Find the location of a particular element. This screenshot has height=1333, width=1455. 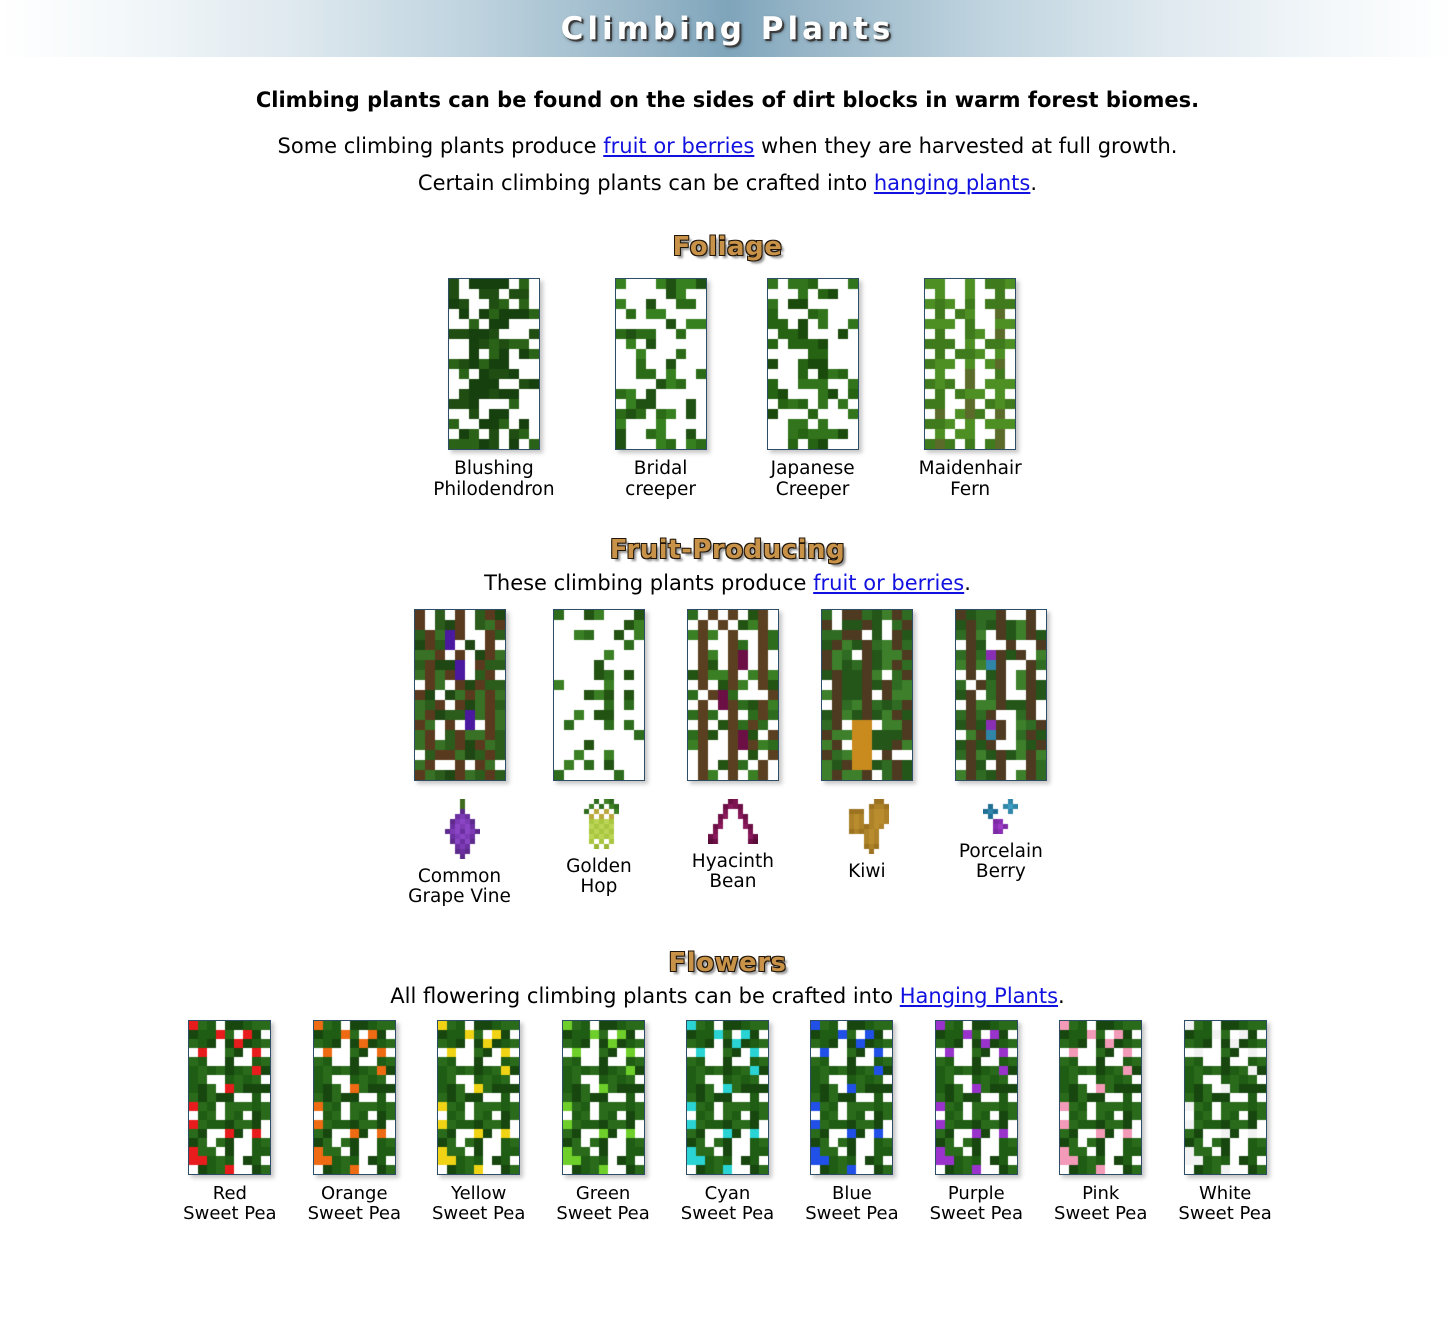

plant-label: Bridal creeper is located at coordinates (661, 479).